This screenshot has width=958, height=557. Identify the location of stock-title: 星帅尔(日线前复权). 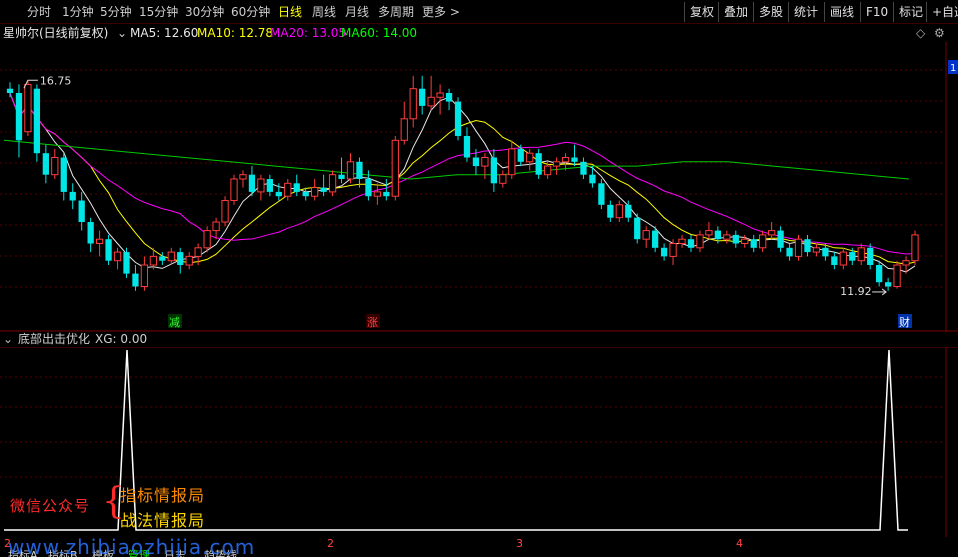
(55, 33).